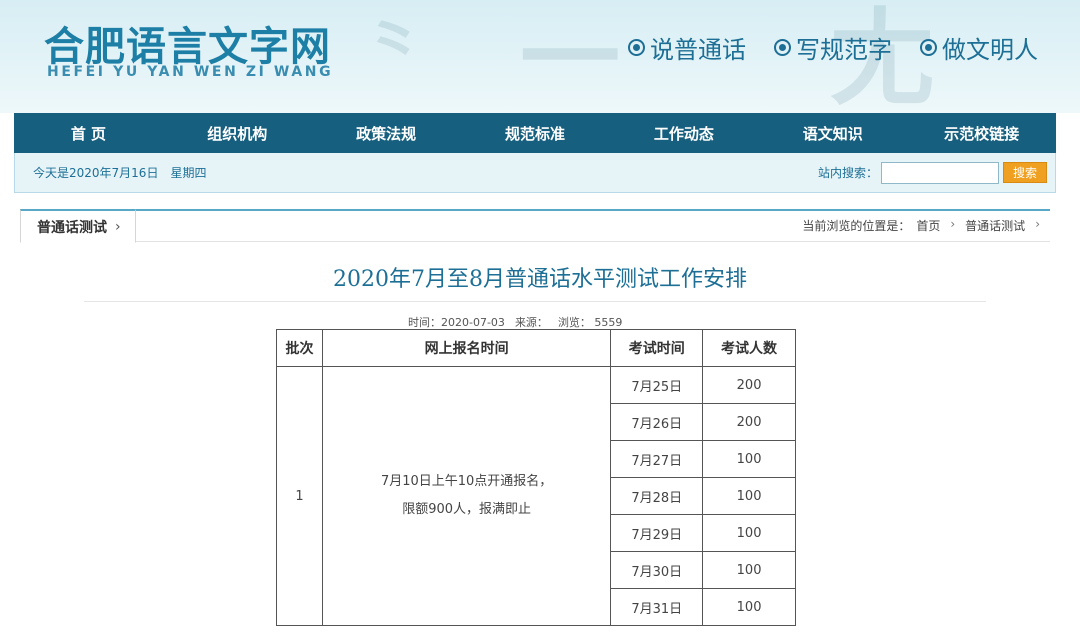  I want to click on article-time: 时间：2020-07-03, so click(456, 322).